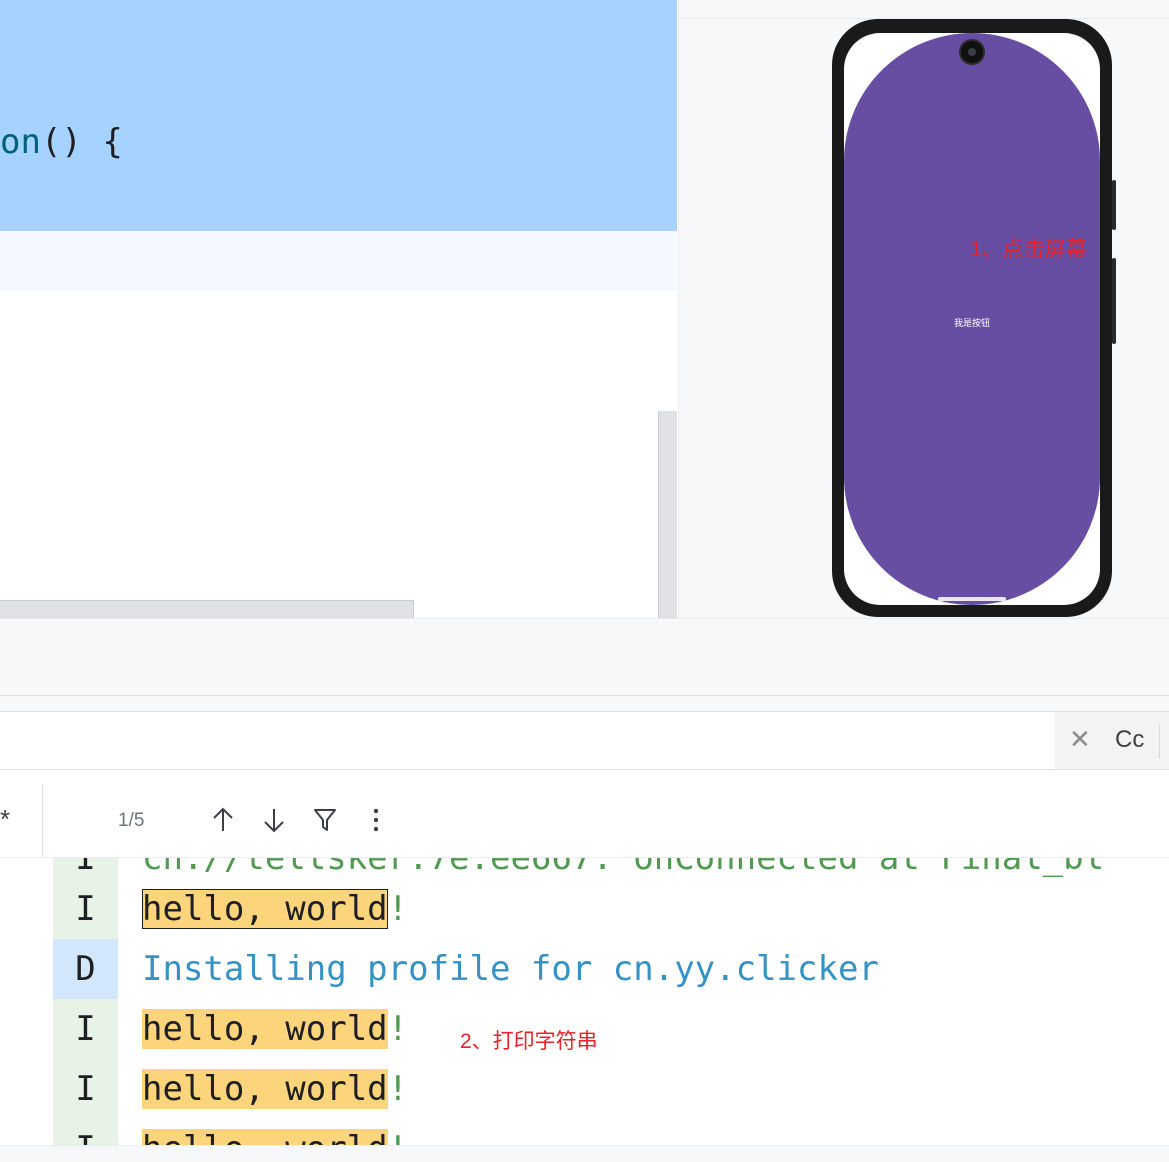 The width and height of the screenshot is (1169, 1162). Describe the element at coordinates (1080, 739) in the screenshot. I see `clear-icon: ✕` at that location.